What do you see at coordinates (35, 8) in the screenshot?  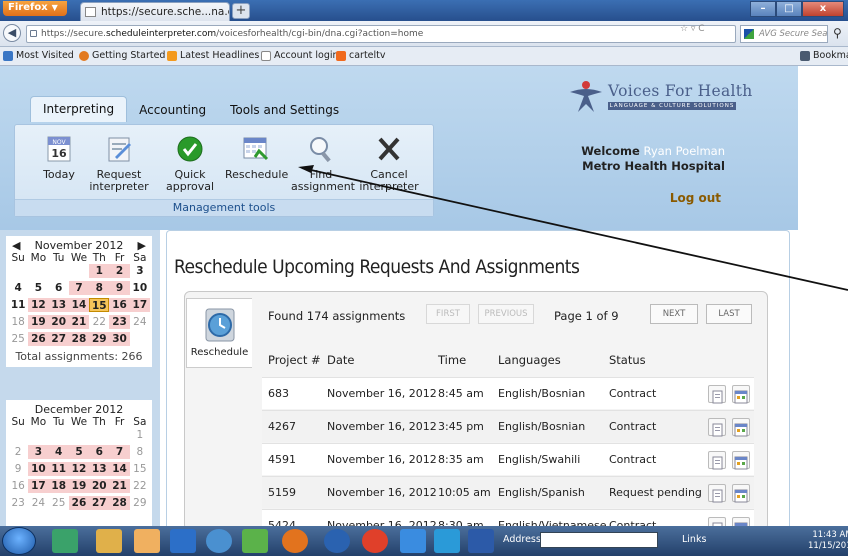 I see `firefox-menu-button: Firefox ▼` at bounding box center [35, 8].